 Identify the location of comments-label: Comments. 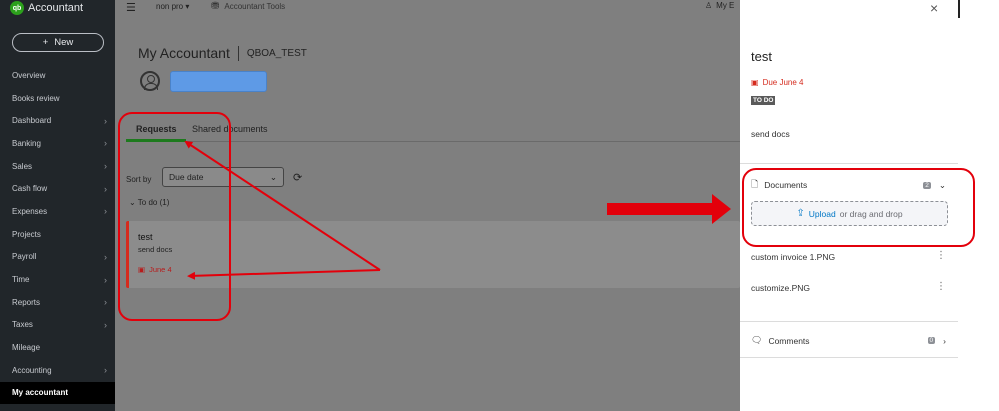
(789, 340).